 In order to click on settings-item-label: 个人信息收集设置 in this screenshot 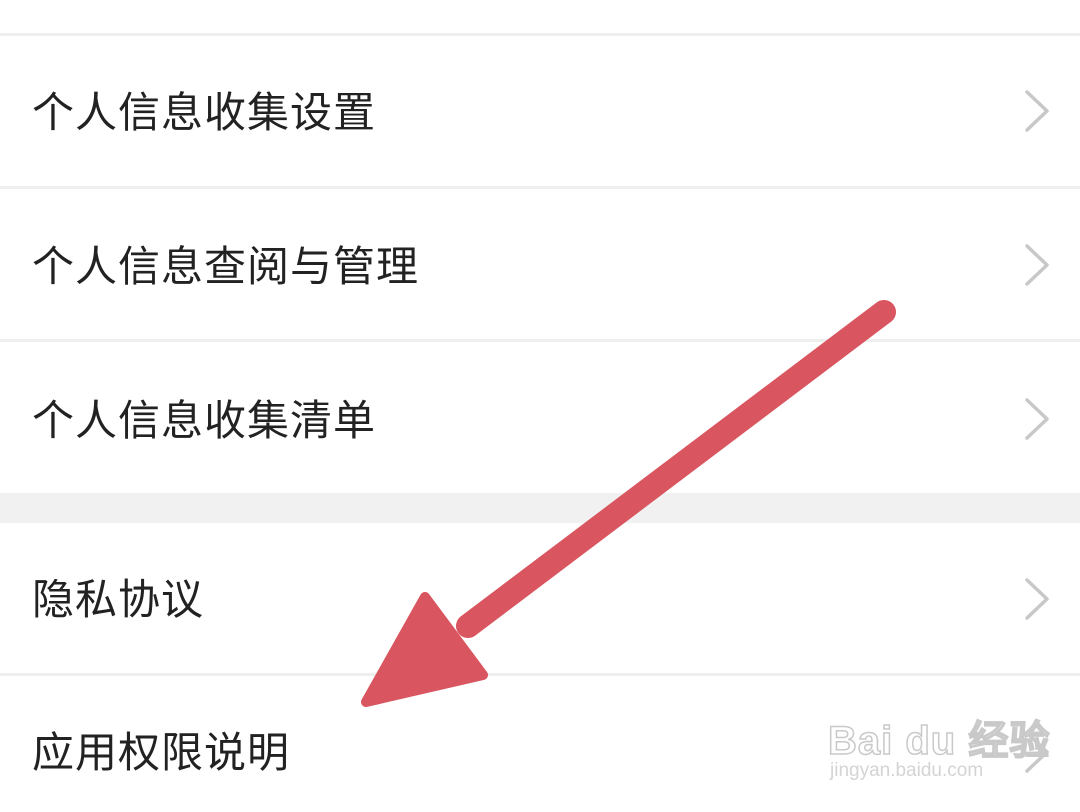, I will do `click(204, 112)`.